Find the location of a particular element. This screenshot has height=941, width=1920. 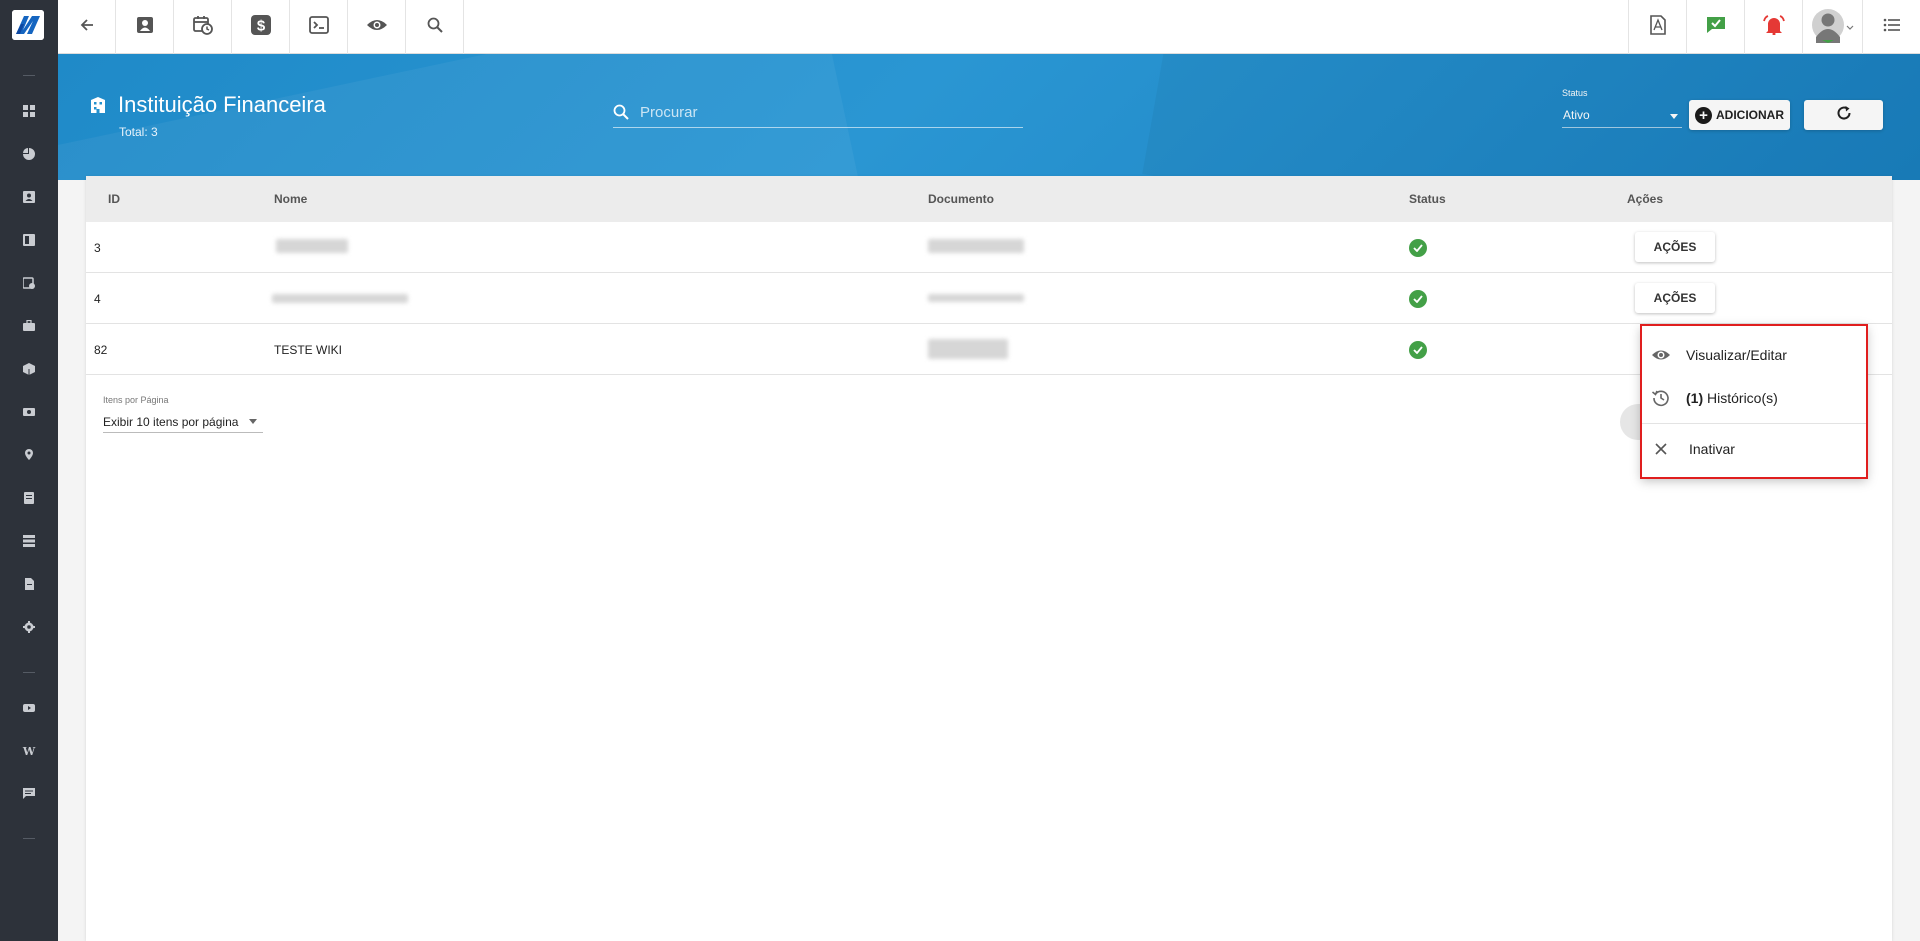

contact-icon is located at coordinates (29, 197).